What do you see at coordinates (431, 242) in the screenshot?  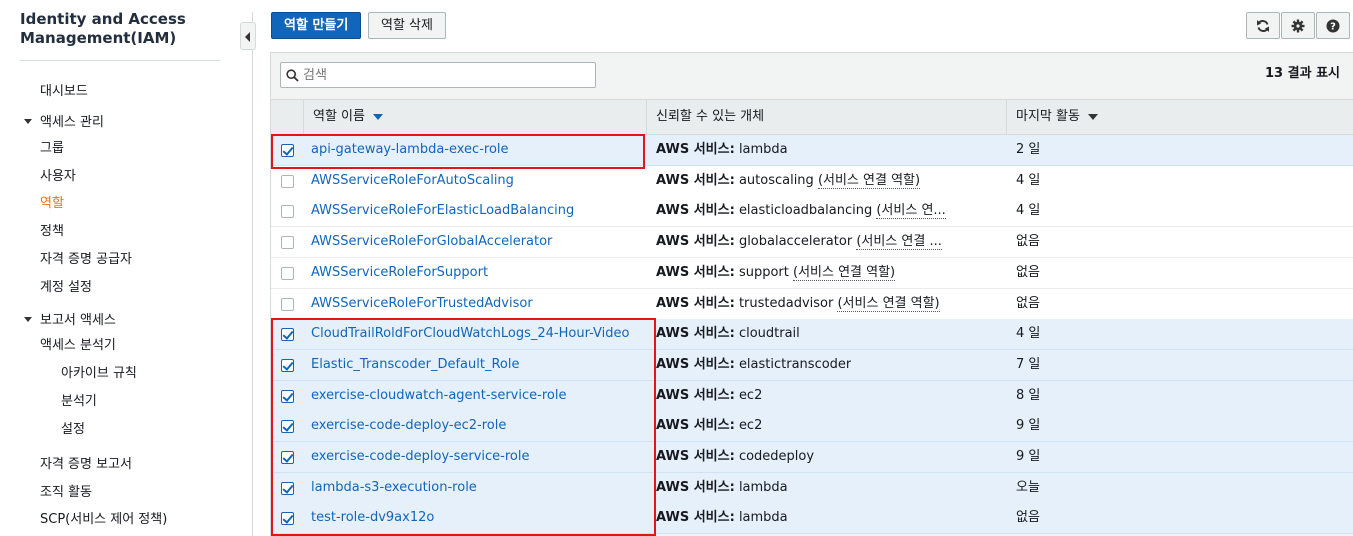 I see `role-name-link: AWSServiceRoleForGlobalAccelerator` at bounding box center [431, 242].